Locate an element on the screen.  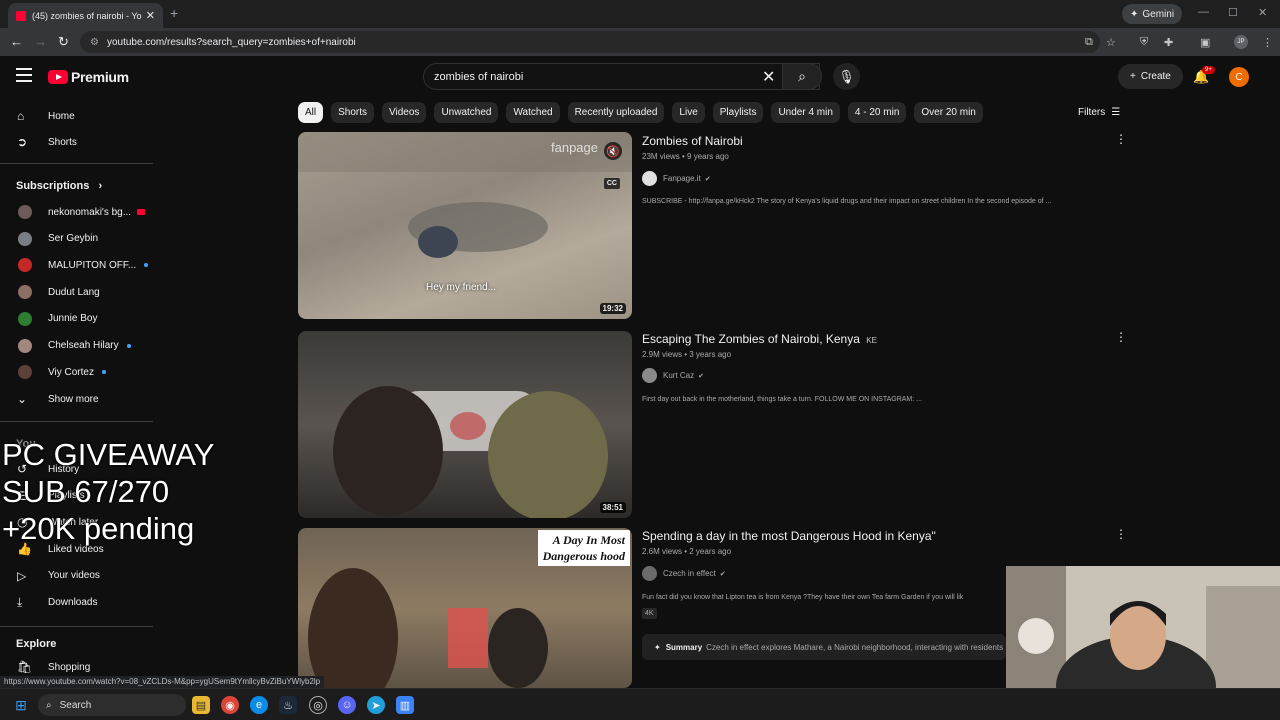
channel-link: Fanpage.it ✔ is located at coordinates (676, 178).